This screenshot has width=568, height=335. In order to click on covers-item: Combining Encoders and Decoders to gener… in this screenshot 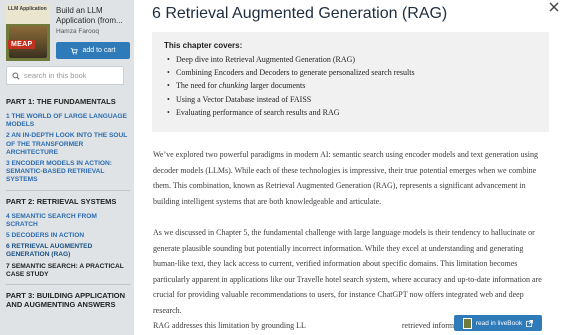, I will do `click(353, 72)`.